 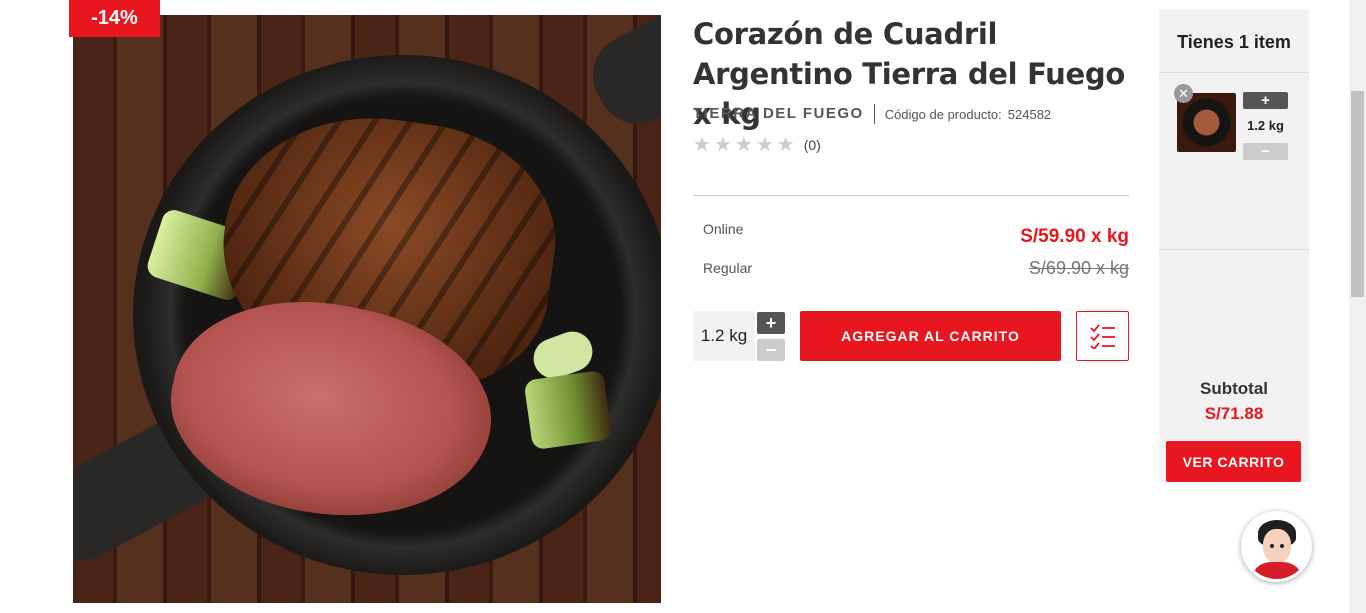 I want to click on regular-price: S/69.90 x kg, so click(x=1078, y=268).